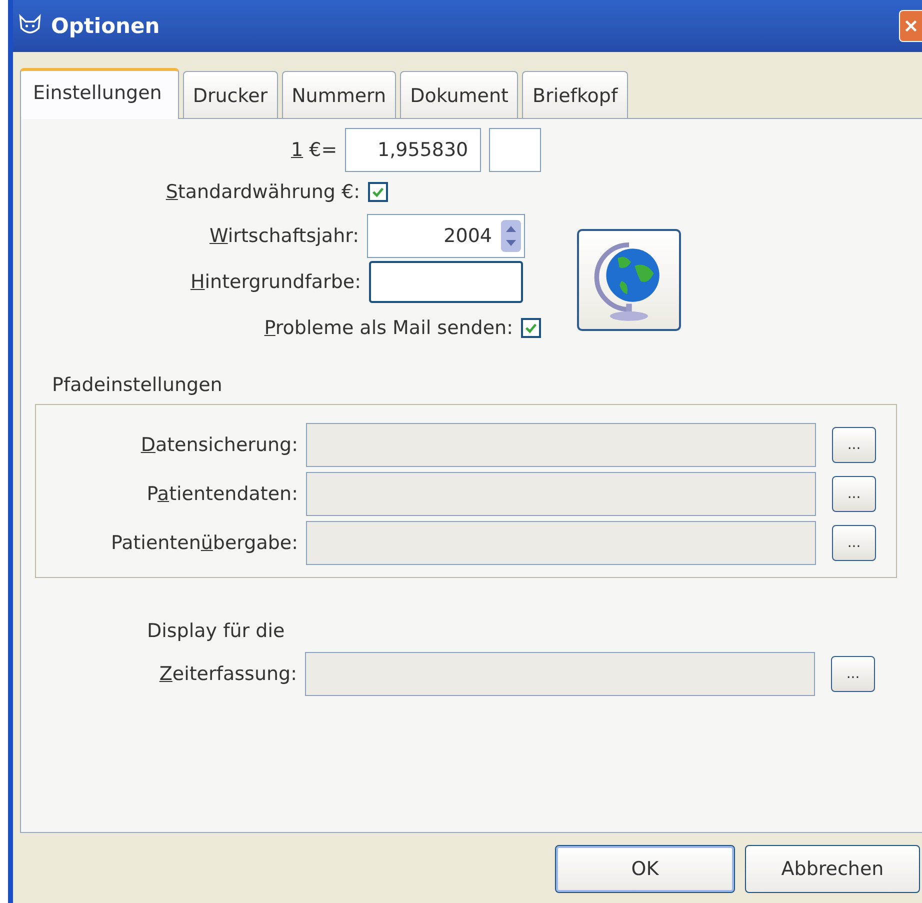  What do you see at coordinates (446, 282) in the screenshot?
I see `color-field` at bounding box center [446, 282].